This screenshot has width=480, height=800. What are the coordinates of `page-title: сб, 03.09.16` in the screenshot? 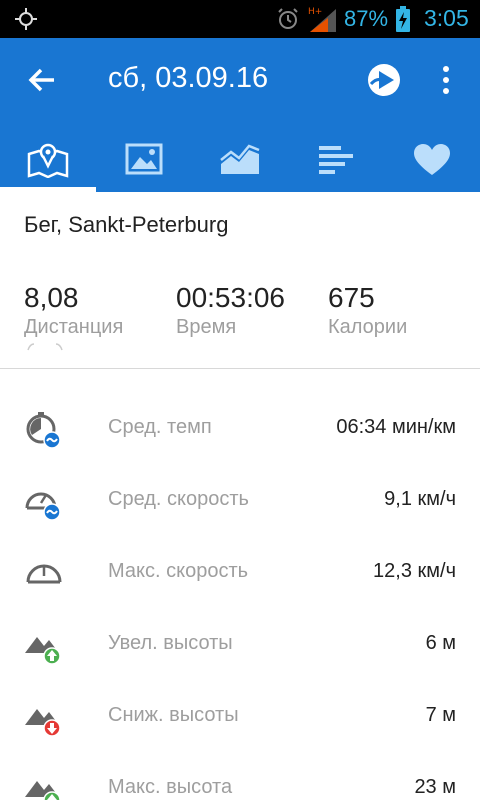 It's located at (188, 78).